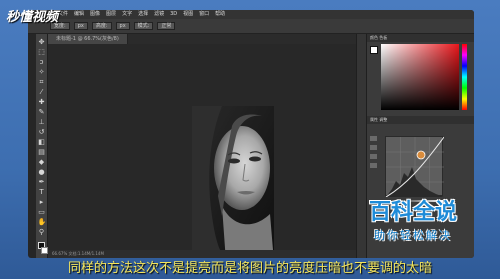 This screenshot has width=500, height=279. I want to click on menu-item-6: 滤镜, so click(159, 14).